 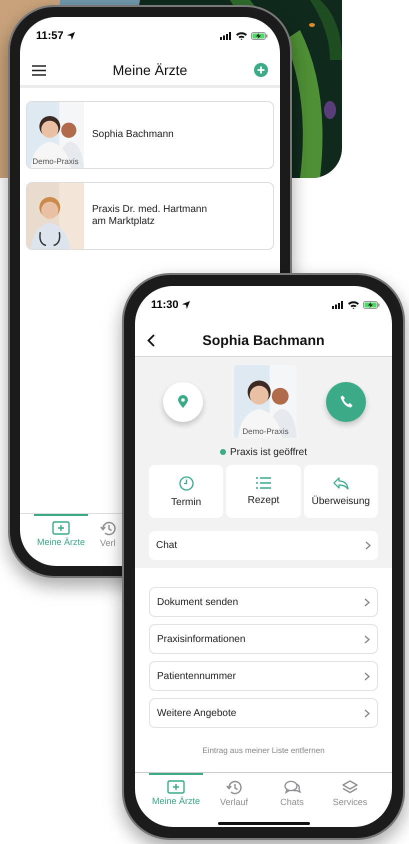 I want to click on opening-status: Praxis ist geöffret, so click(x=269, y=453).